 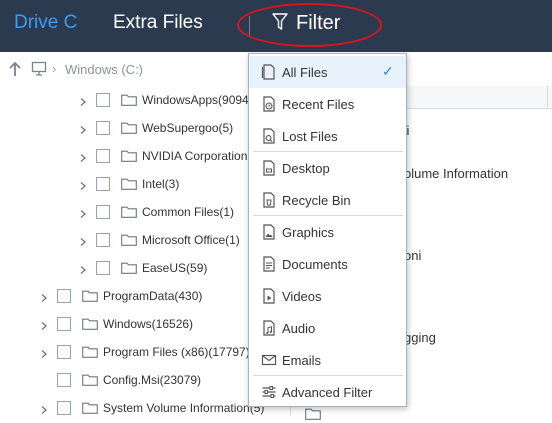 I want to click on documents-icon, so click(x=269, y=264).